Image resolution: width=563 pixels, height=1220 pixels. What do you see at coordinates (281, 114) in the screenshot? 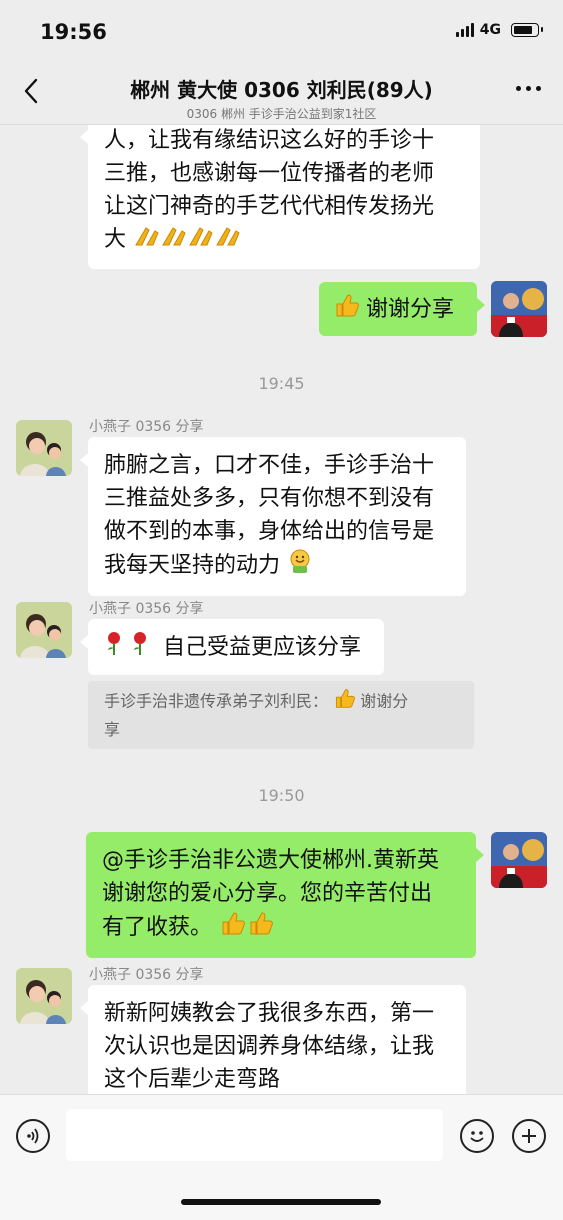
I see `chat-subtitle: 0306 郴州 手诊手治公益到家1社区` at bounding box center [281, 114].